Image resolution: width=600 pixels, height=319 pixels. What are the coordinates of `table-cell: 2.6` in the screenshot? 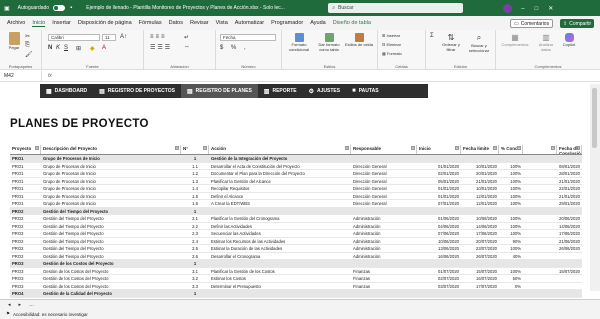 It's located at (195, 256).